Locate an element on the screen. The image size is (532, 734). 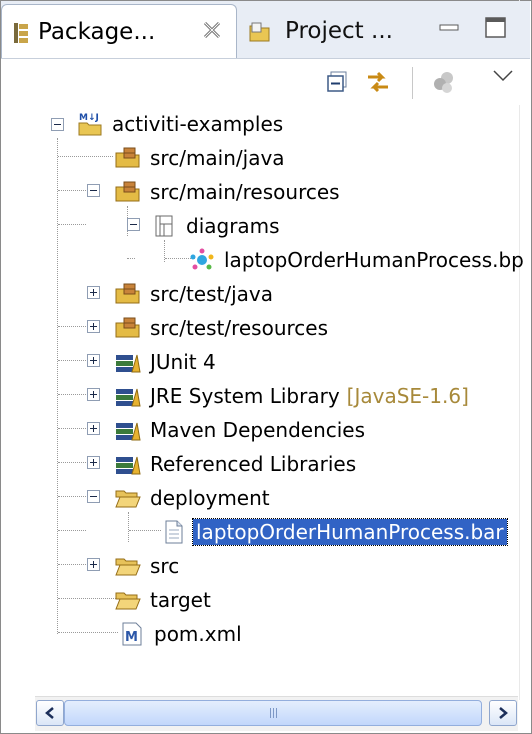
scroll-right-button is located at coordinates (503, 713).